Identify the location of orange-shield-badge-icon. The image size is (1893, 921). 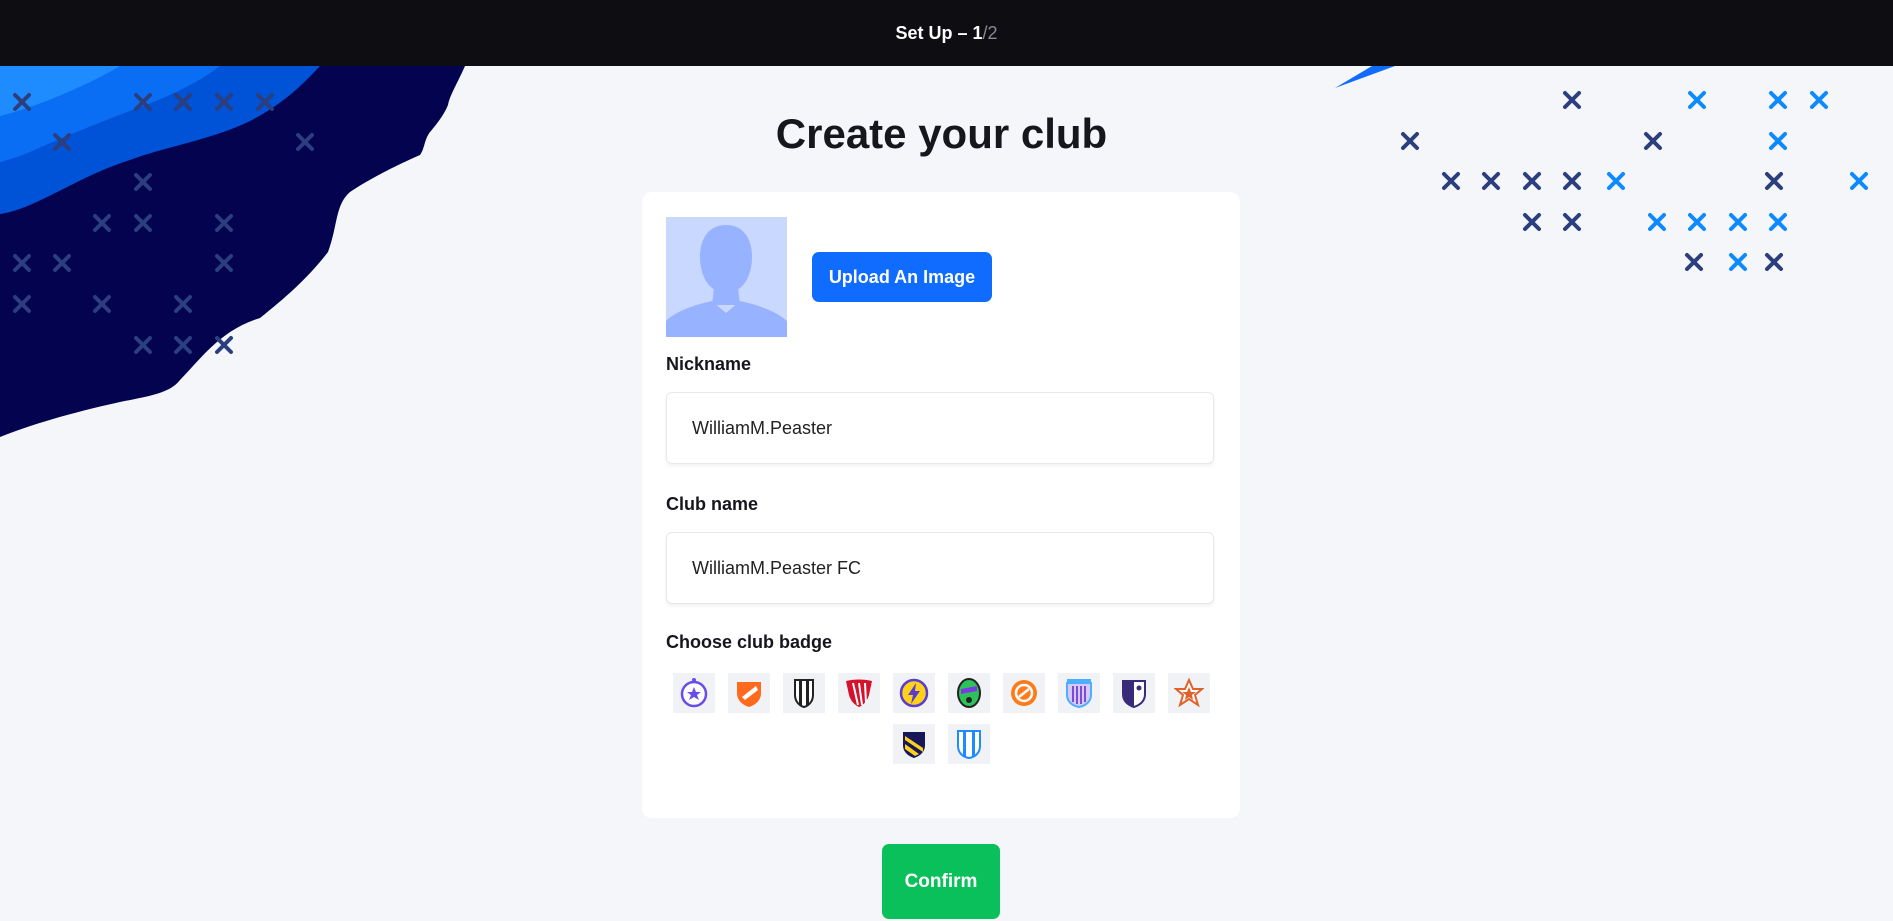
(748, 694).